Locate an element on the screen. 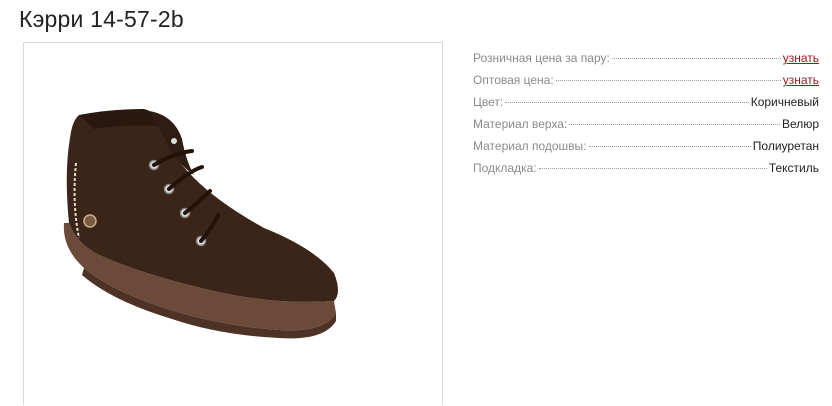  spec-value: Коричневый is located at coordinates (784, 102).